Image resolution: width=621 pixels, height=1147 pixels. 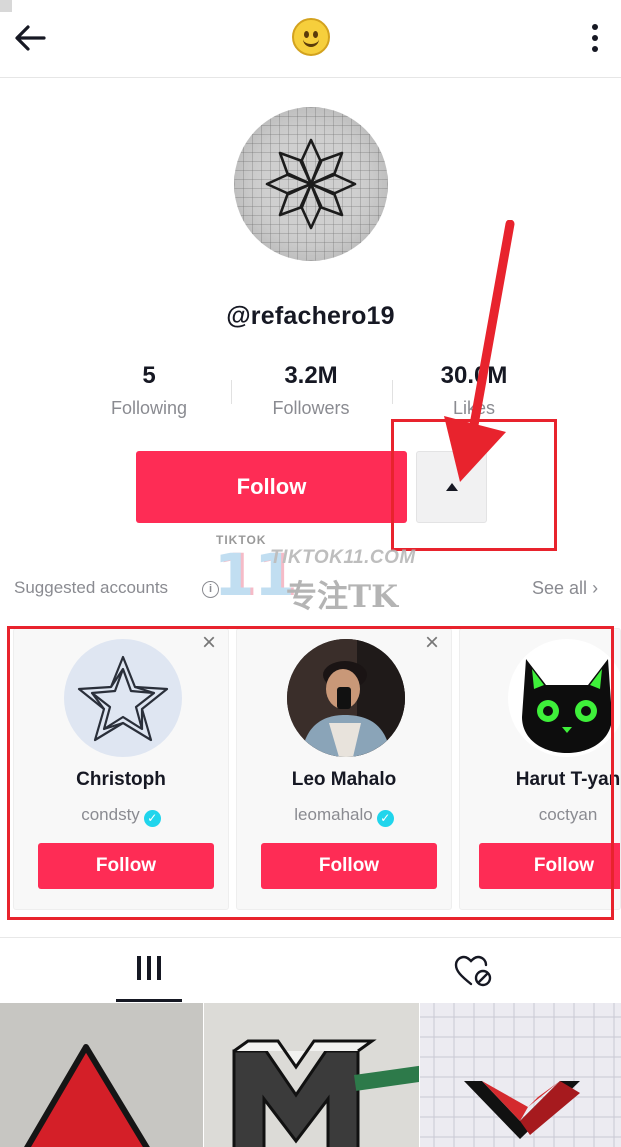 I want to click on stat-followers-label: Followers, so click(x=311, y=408).